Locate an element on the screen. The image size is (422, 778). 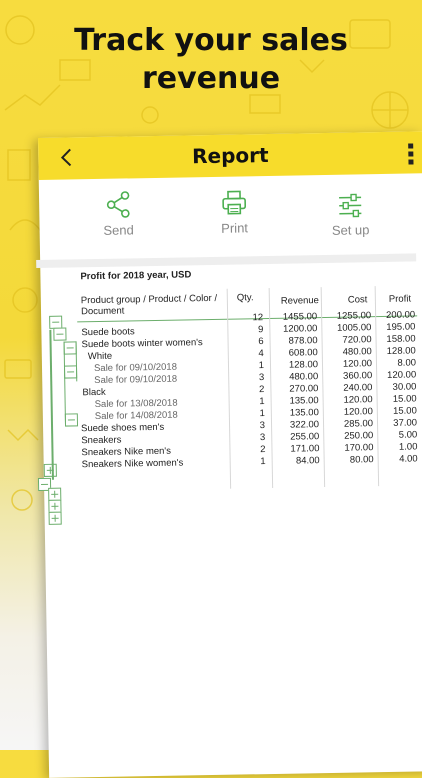
profit-cell: 195.00 is located at coordinates (401, 327).